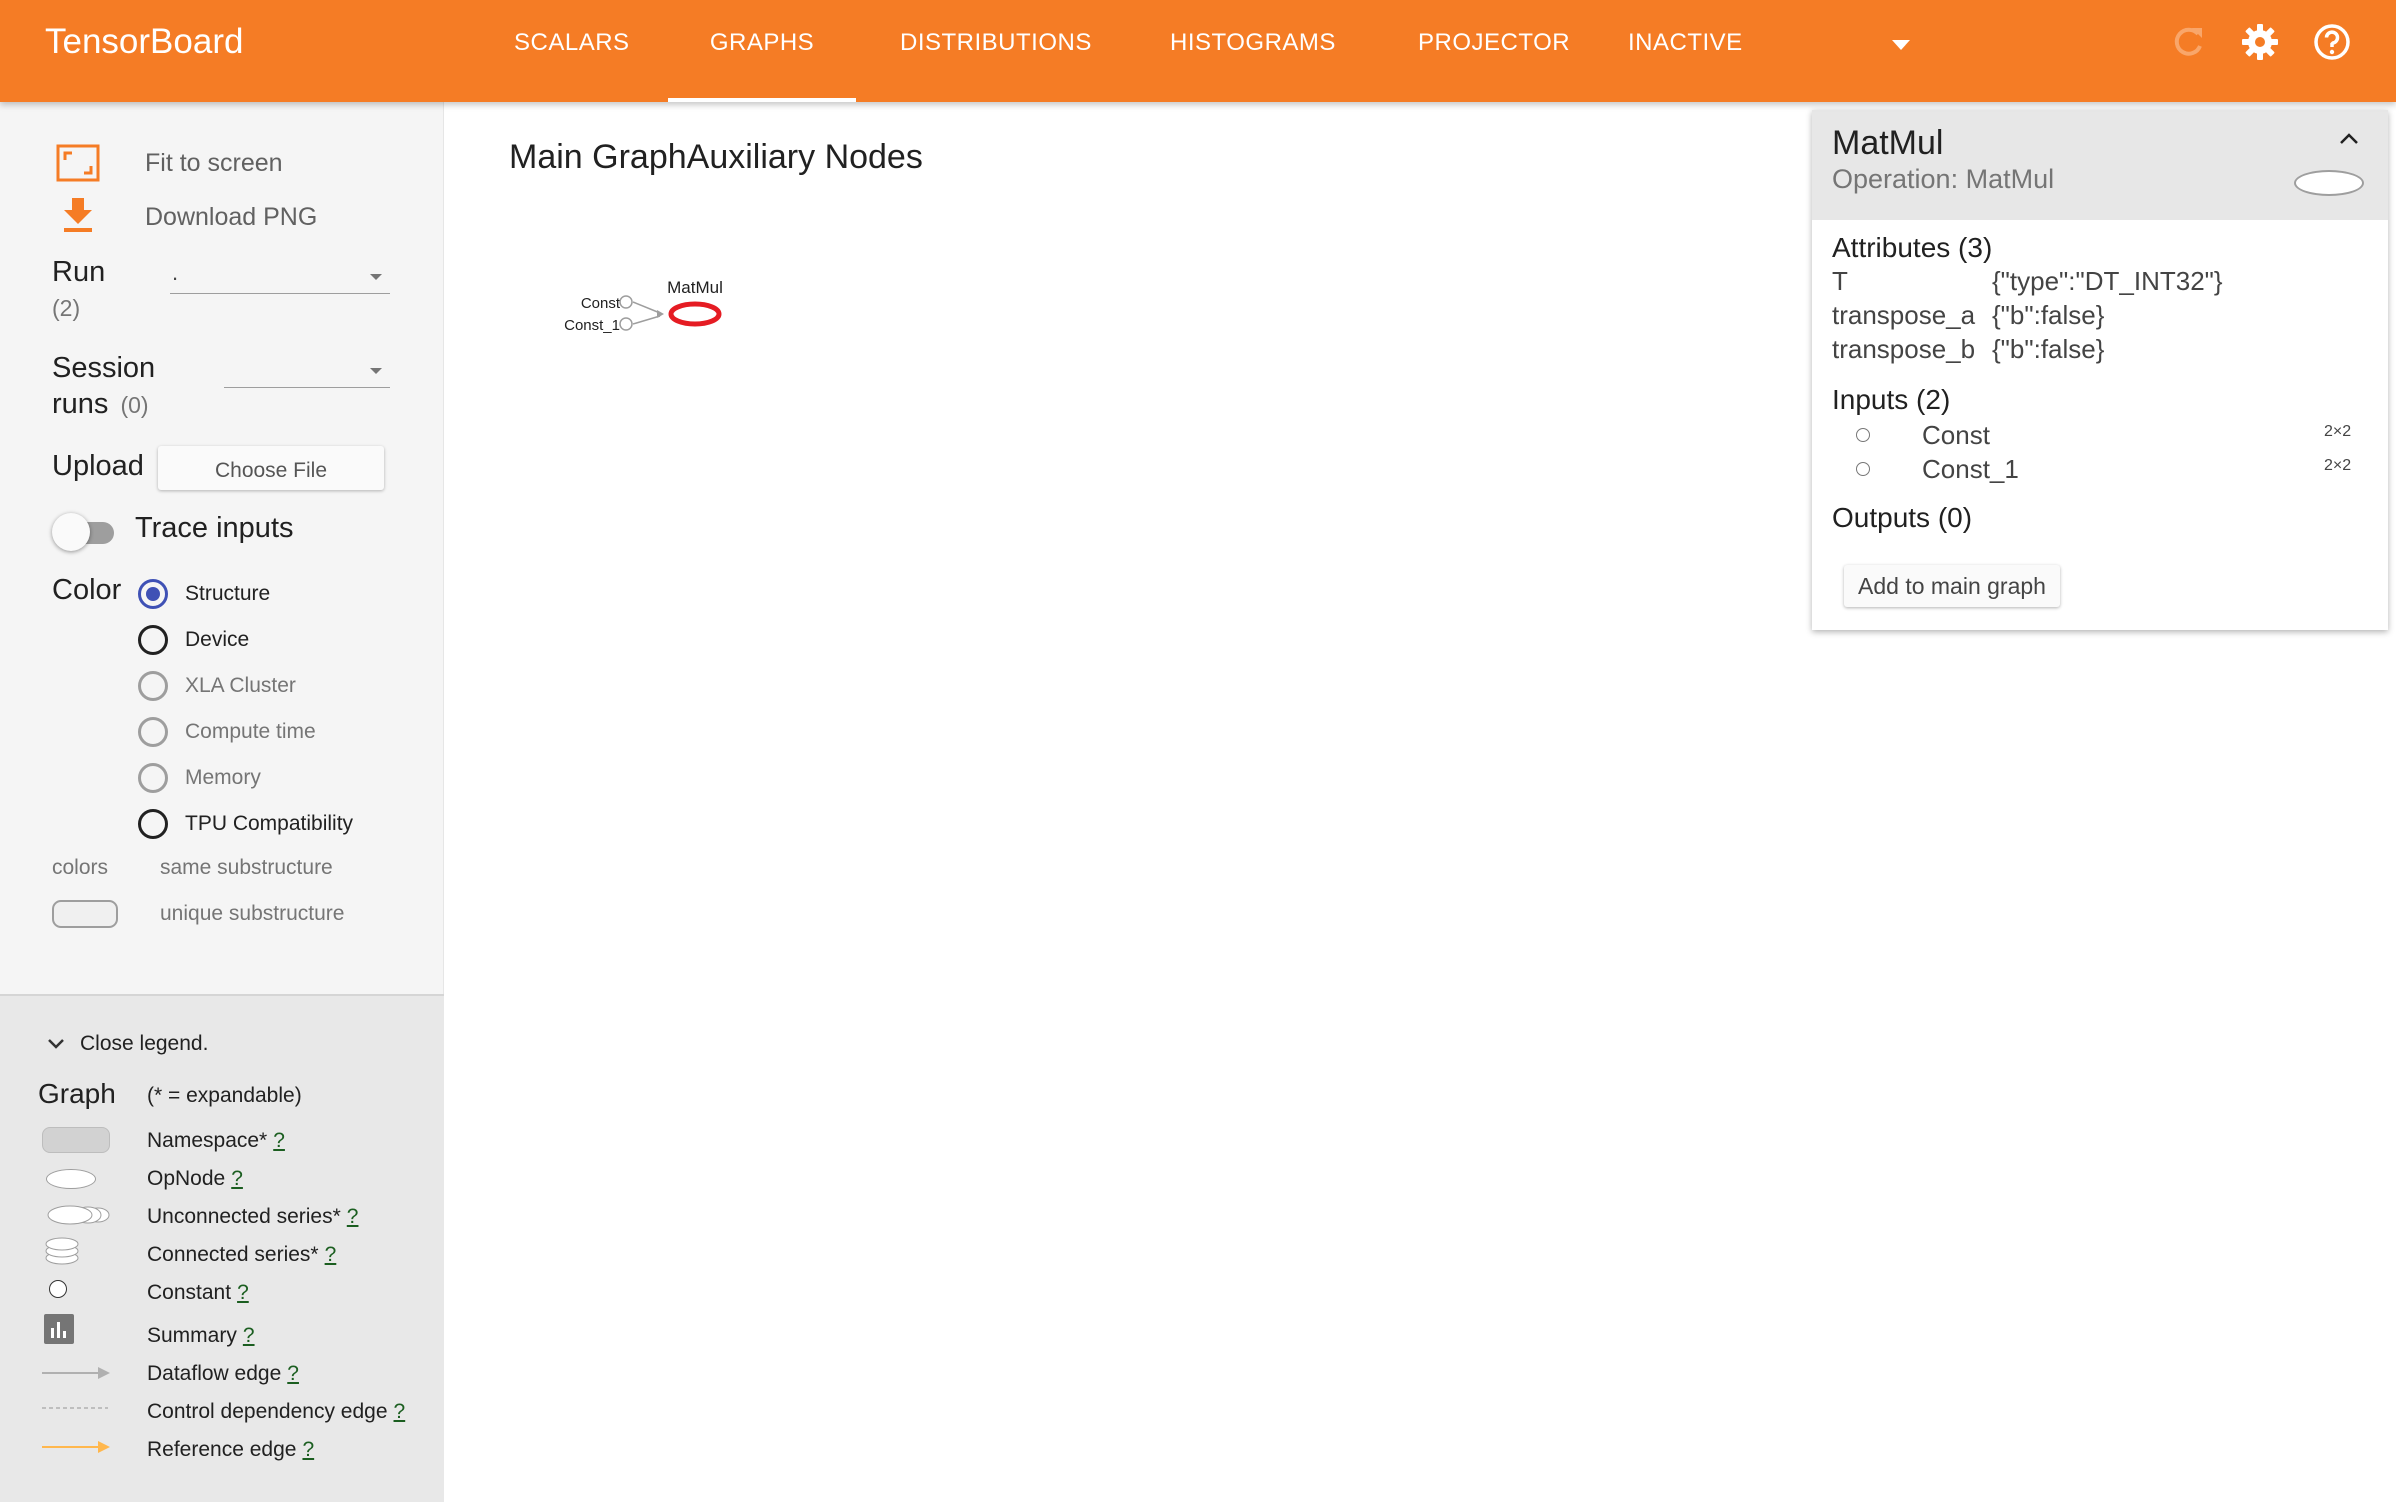 The image size is (2396, 1502). Describe the element at coordinates (246, 867) in the screenshot. I see `same-substructure-label: same substructure` at that location.